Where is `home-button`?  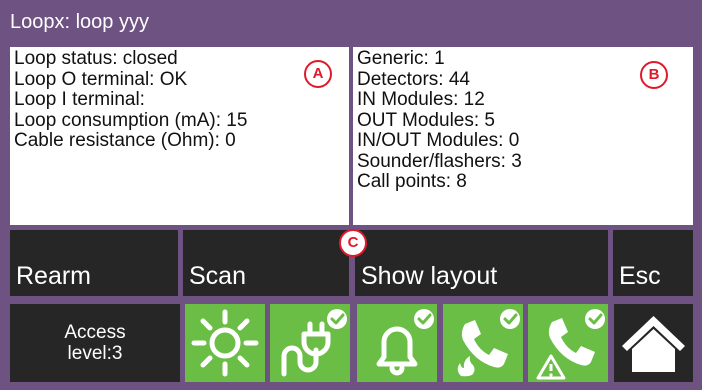
home-button is located at coordinates (653, 343).